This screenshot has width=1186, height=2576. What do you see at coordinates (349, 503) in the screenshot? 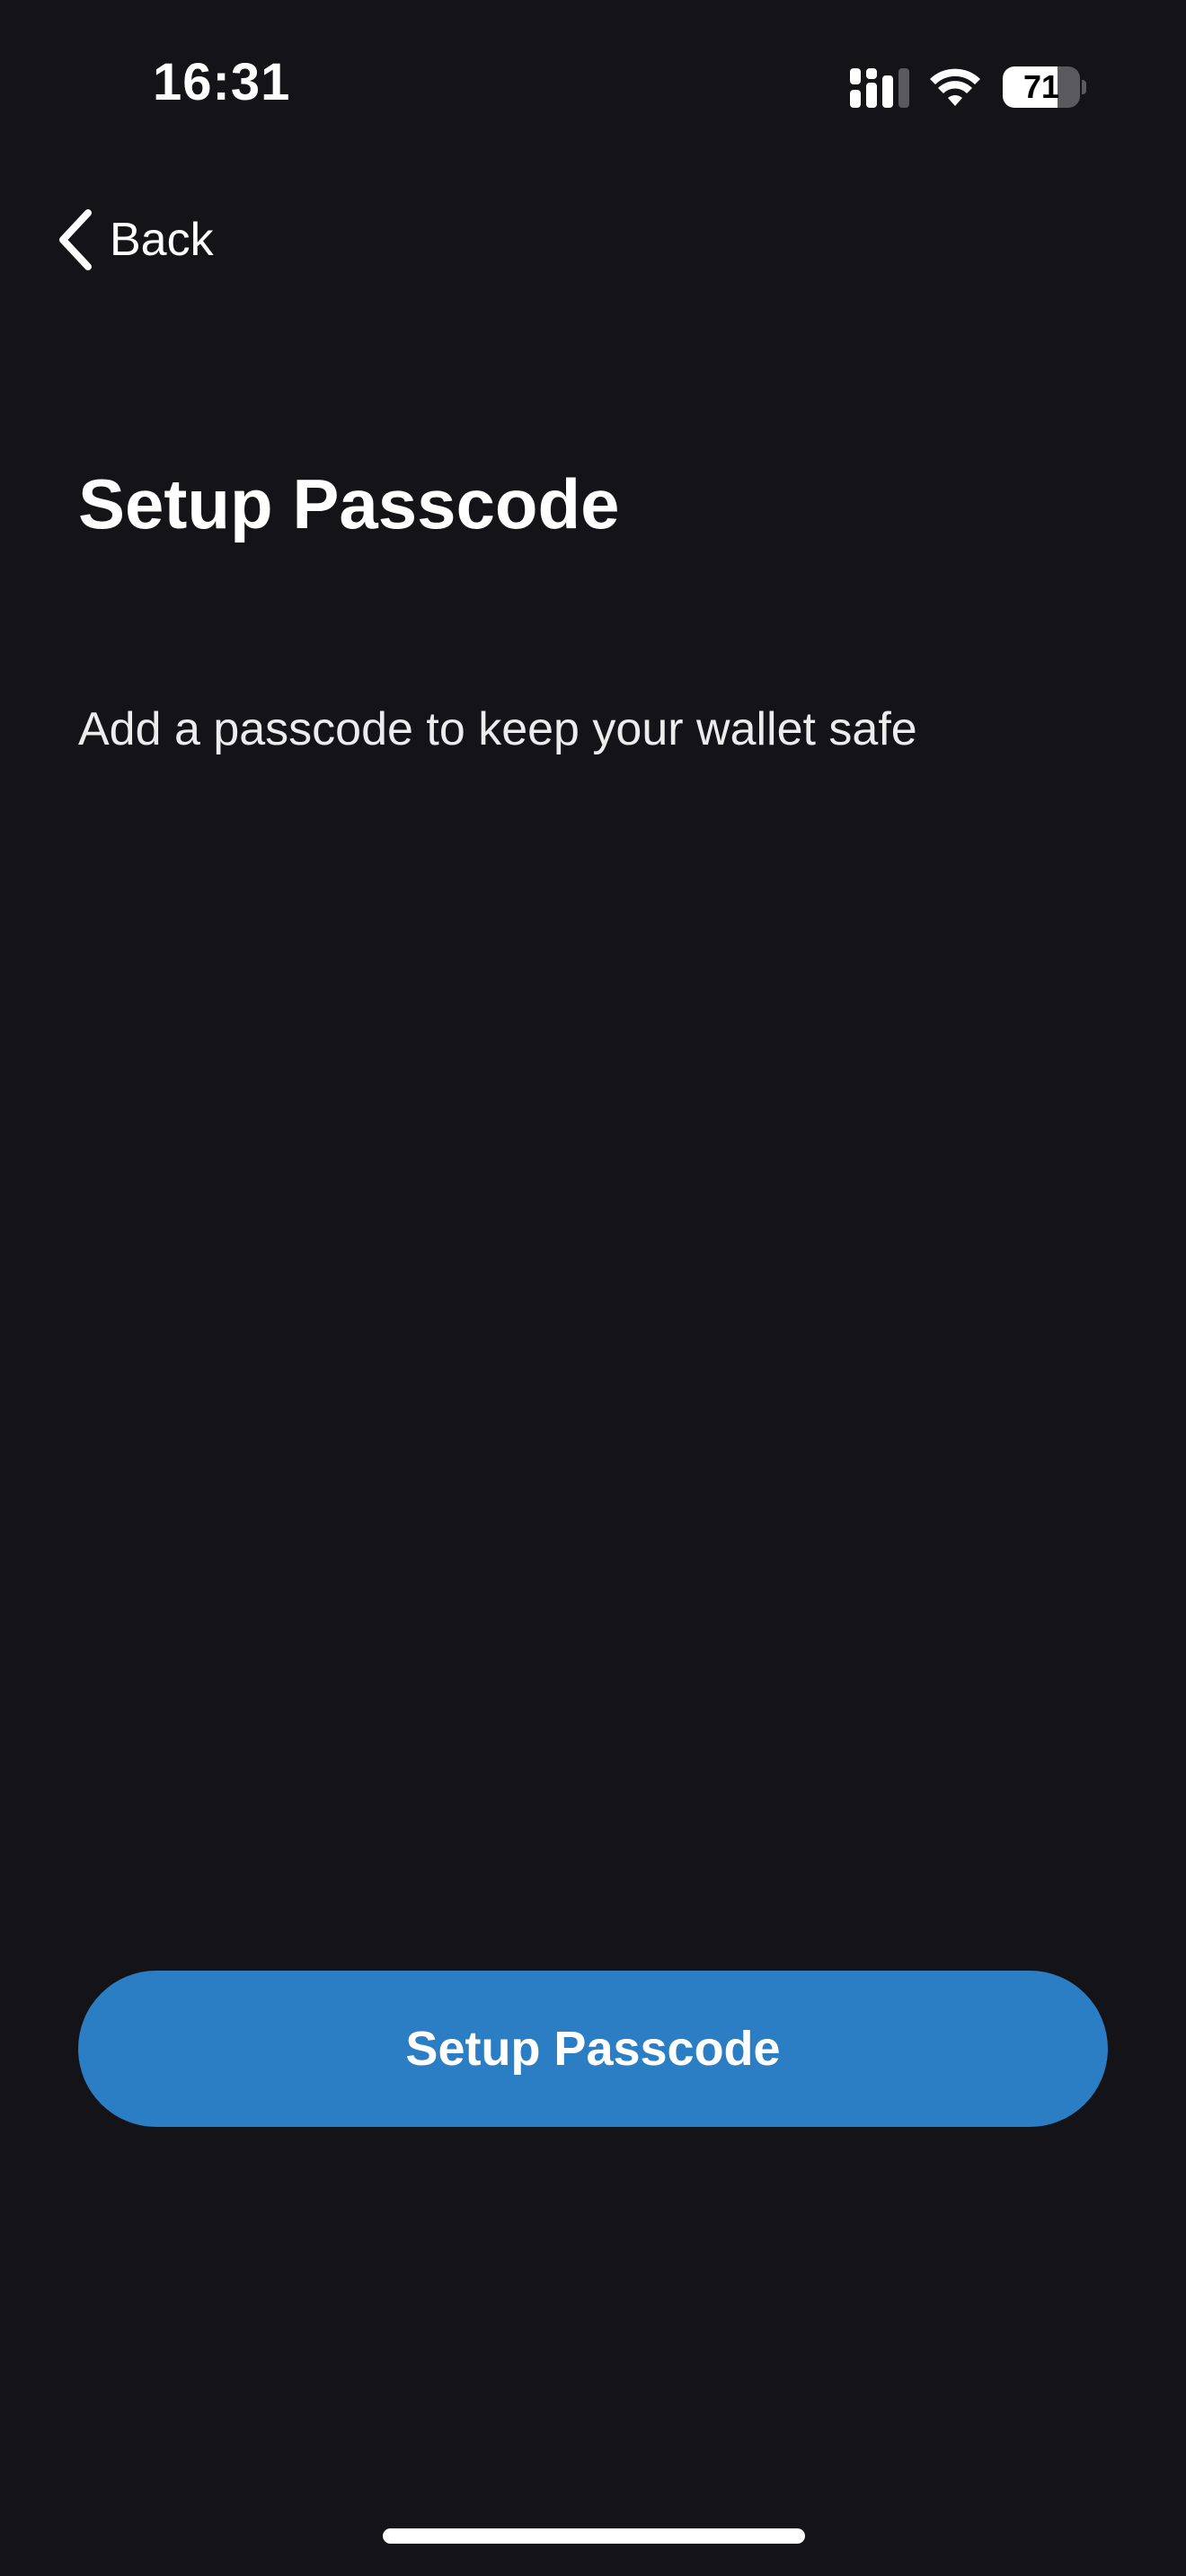
I see `page-title: Setup Passcode` at bounding box center [349, 503].